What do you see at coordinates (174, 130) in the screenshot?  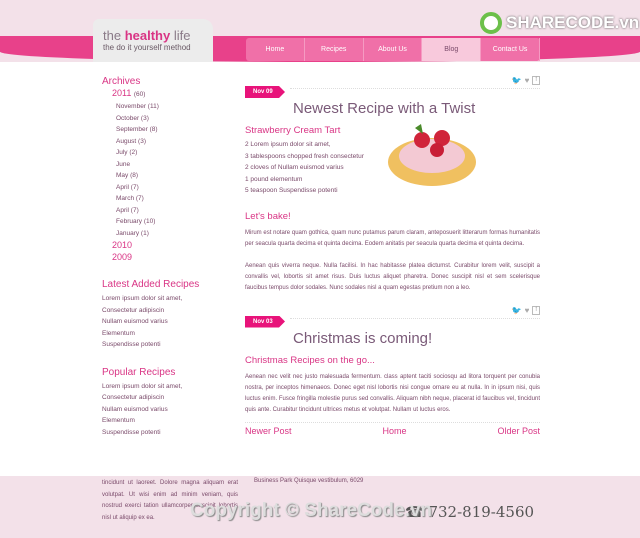 I see `list-item: September (8)` at bounding box center [174, 130].